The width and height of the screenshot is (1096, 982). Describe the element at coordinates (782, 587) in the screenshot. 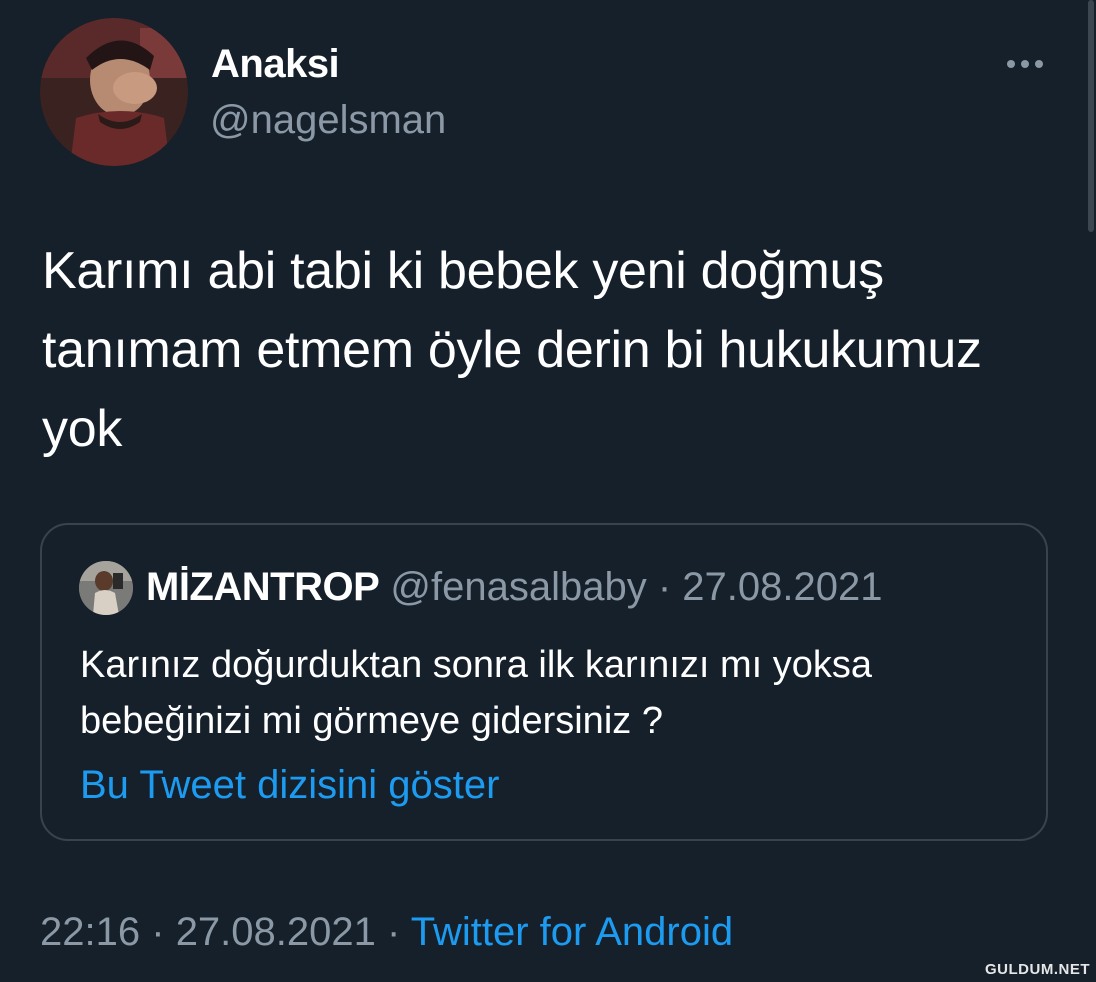

I see `quoted-date: 27.08.2021` at that location.